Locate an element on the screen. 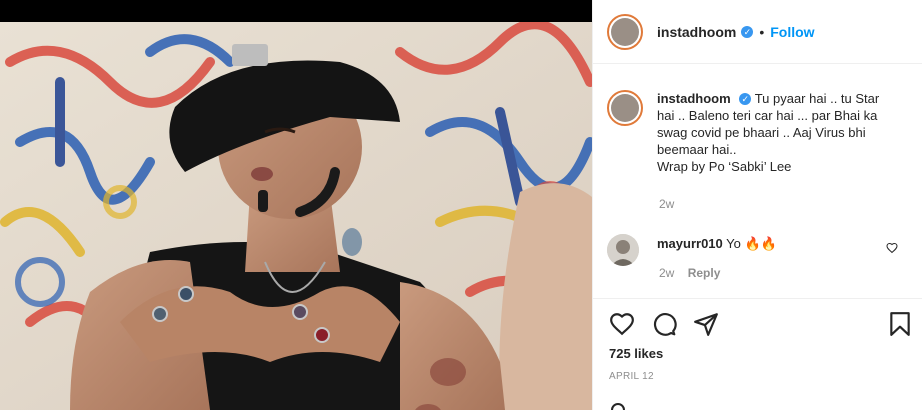 This screenshot has height=410, width=922. caption-line: Wrap by Po ‘Sabki’ Lee is located at coordinates (724, 166).